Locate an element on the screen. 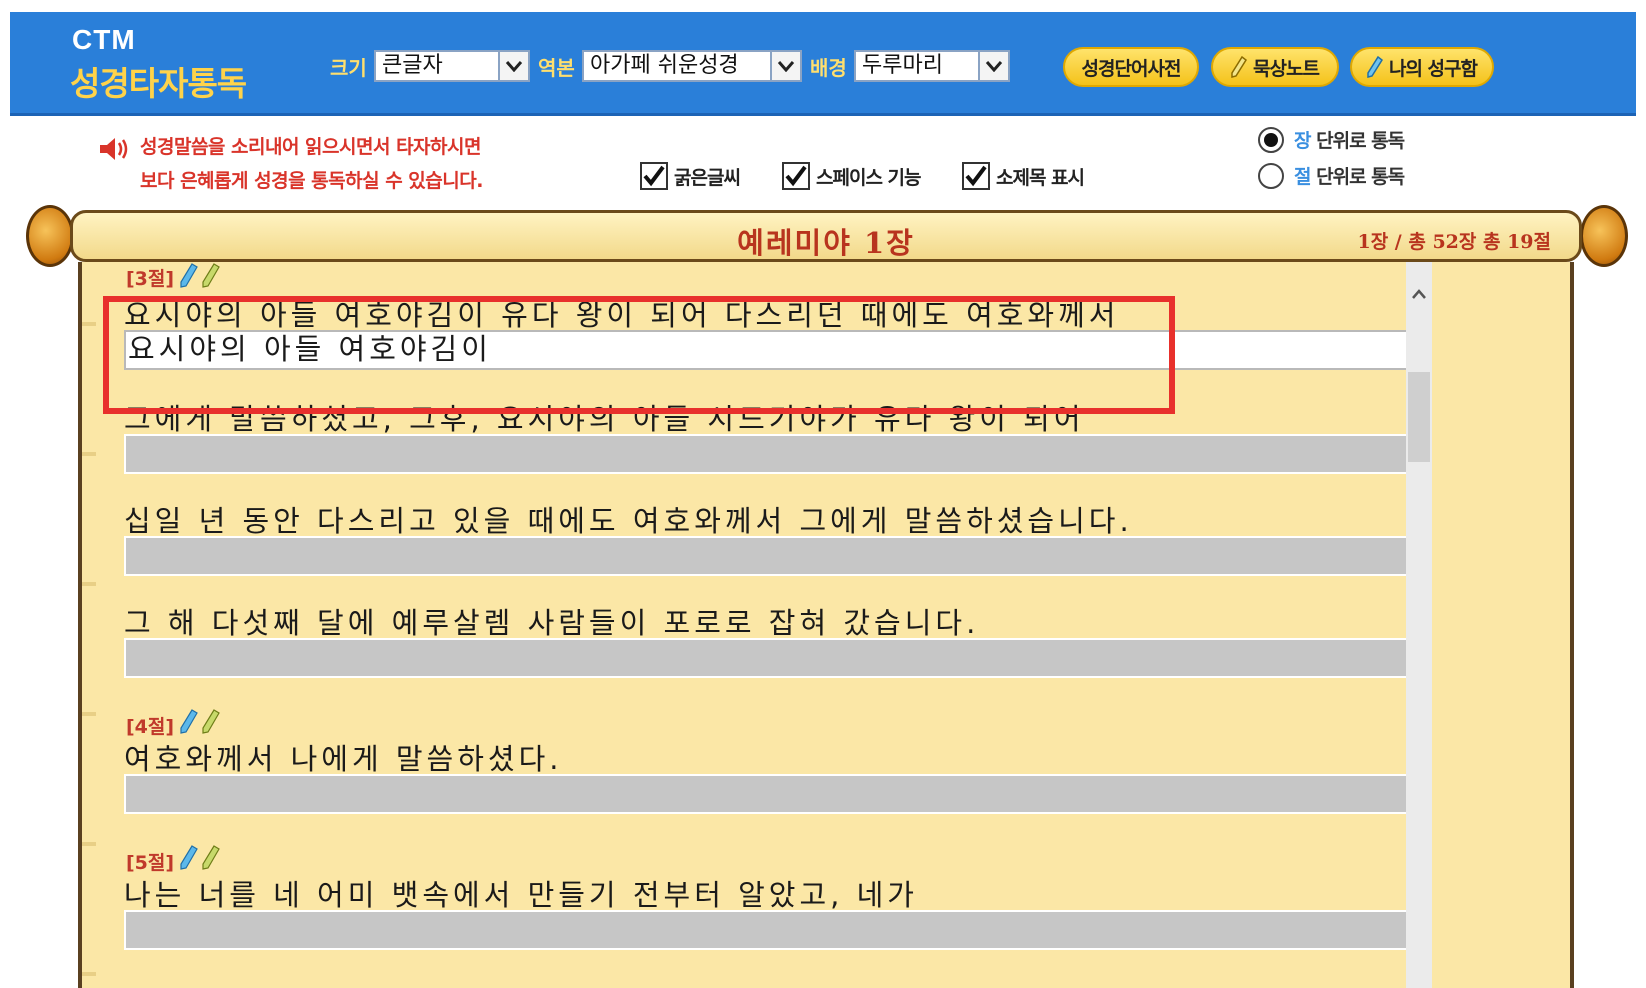 The image size is (1646, 988). background-select-value: 두루마리 is located at coordinates (902, 65).